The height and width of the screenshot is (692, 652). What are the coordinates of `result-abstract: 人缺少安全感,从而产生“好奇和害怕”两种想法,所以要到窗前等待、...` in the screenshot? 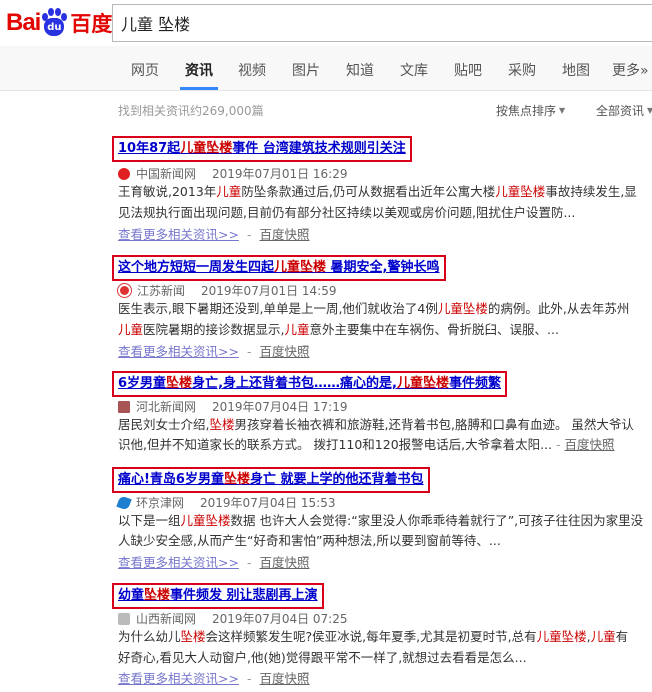 It's located at (309, 540).